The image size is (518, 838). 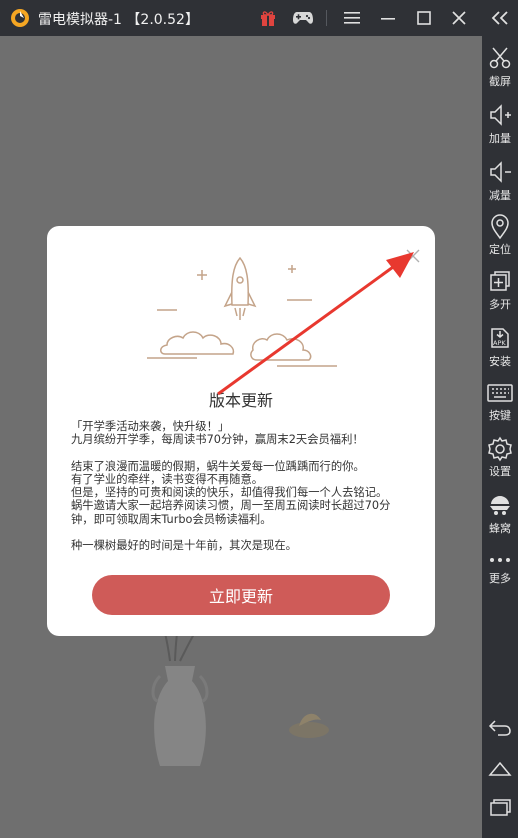 What do you see at coordinates (167, 479) in the screenshot?
I see `body-line: 有了学业的牵绊，读书变得不再随意。` at bounding box center [167, 479].